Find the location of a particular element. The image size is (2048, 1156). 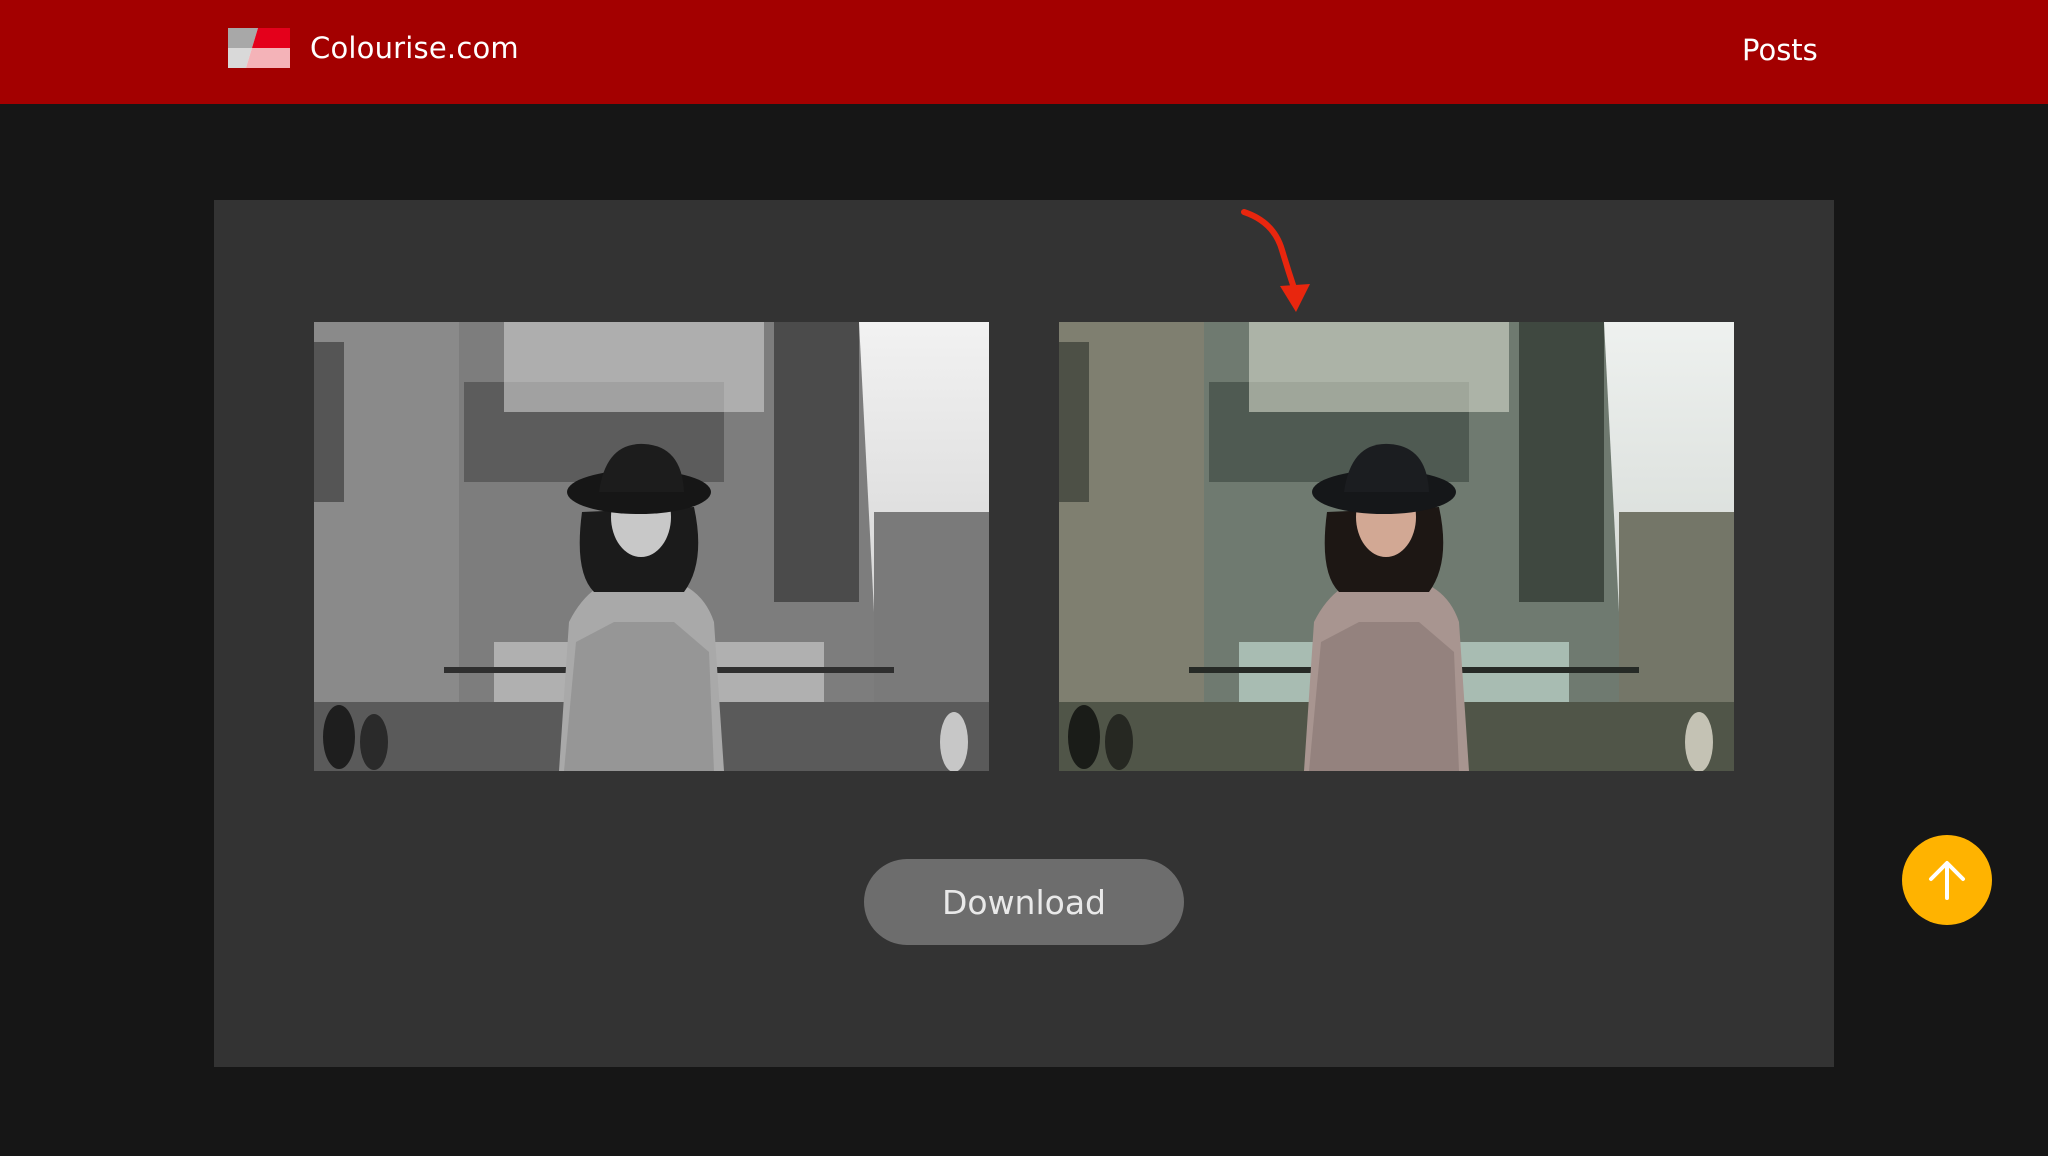

colourised-photo is located at coordinates (1396, 546).